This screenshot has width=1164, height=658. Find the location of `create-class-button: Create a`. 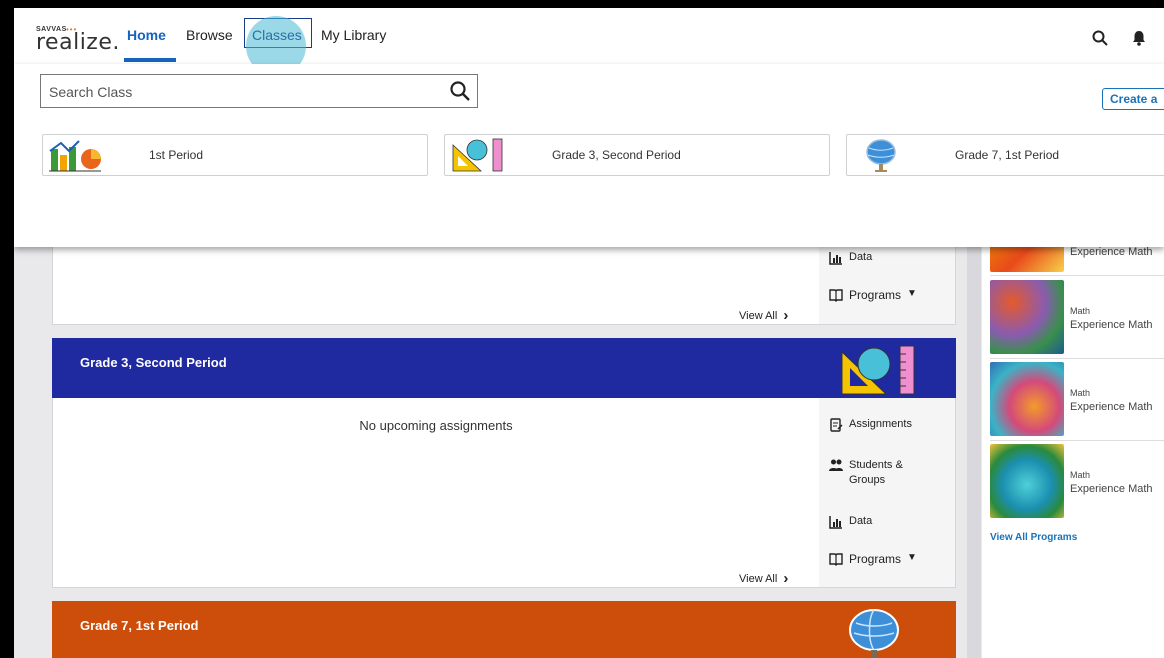

create-class-button: Create a is located at coordinates (1133, 99).